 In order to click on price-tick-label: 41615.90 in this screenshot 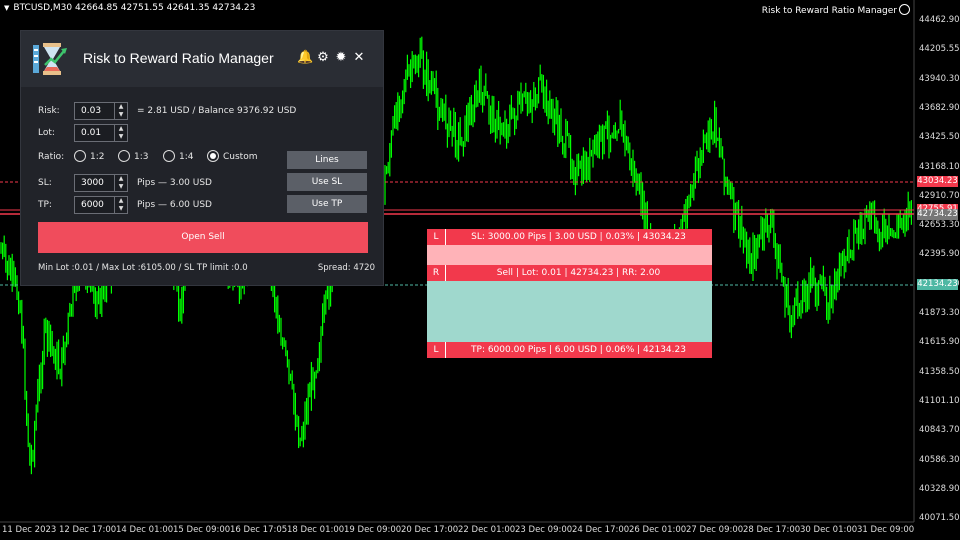, I will do `click(939, 342)`.